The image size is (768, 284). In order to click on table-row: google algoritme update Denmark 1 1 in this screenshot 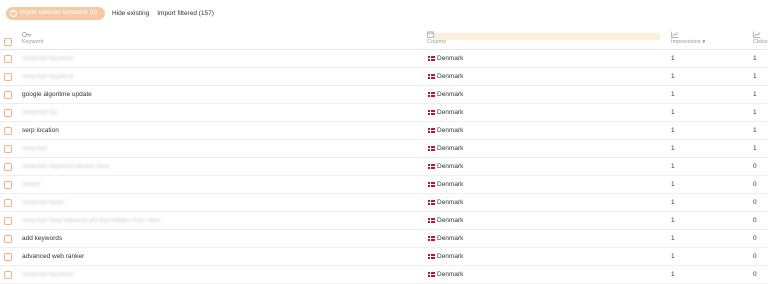, I will do `click(384, 95)`.